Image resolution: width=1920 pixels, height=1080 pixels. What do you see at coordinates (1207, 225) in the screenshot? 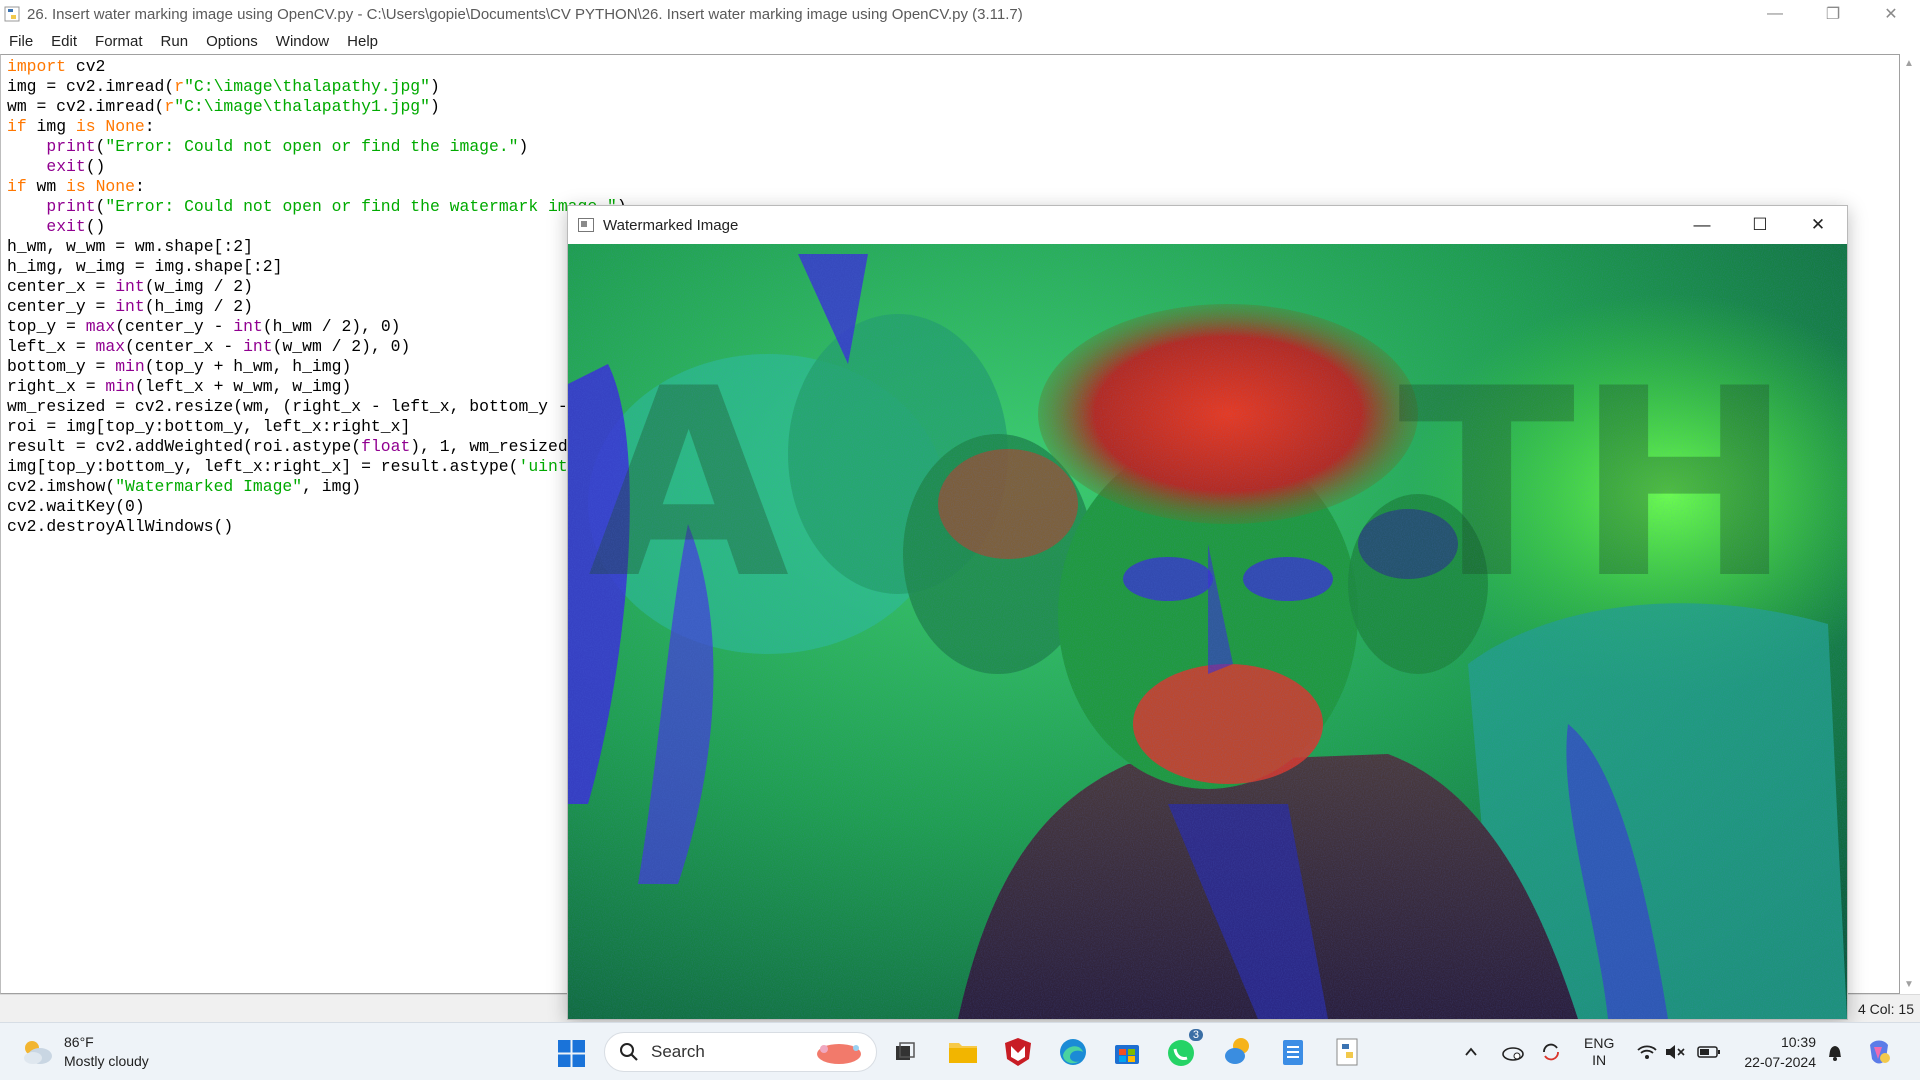
I see `cv-window-titlebar: Watermarked Image — ☐ ✕` at bounding box center [1207, 225].